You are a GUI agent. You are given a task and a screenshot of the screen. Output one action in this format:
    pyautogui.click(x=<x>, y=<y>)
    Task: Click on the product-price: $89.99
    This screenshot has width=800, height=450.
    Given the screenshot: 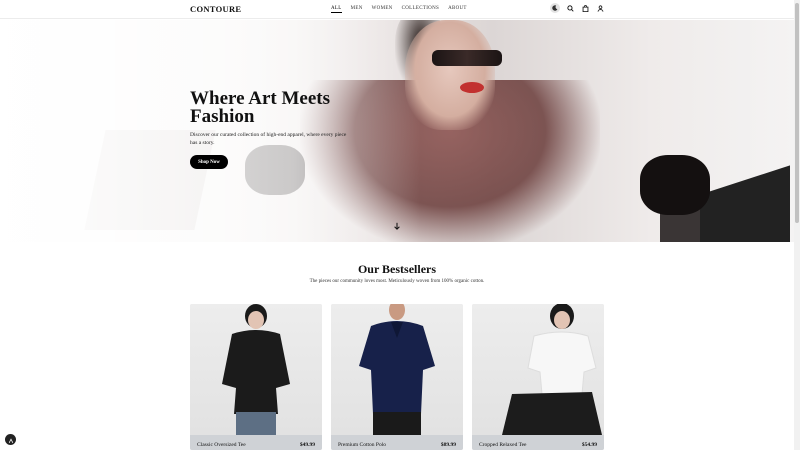 What is the action you would take?
    pyautogui.click(x=448, y=445)
    